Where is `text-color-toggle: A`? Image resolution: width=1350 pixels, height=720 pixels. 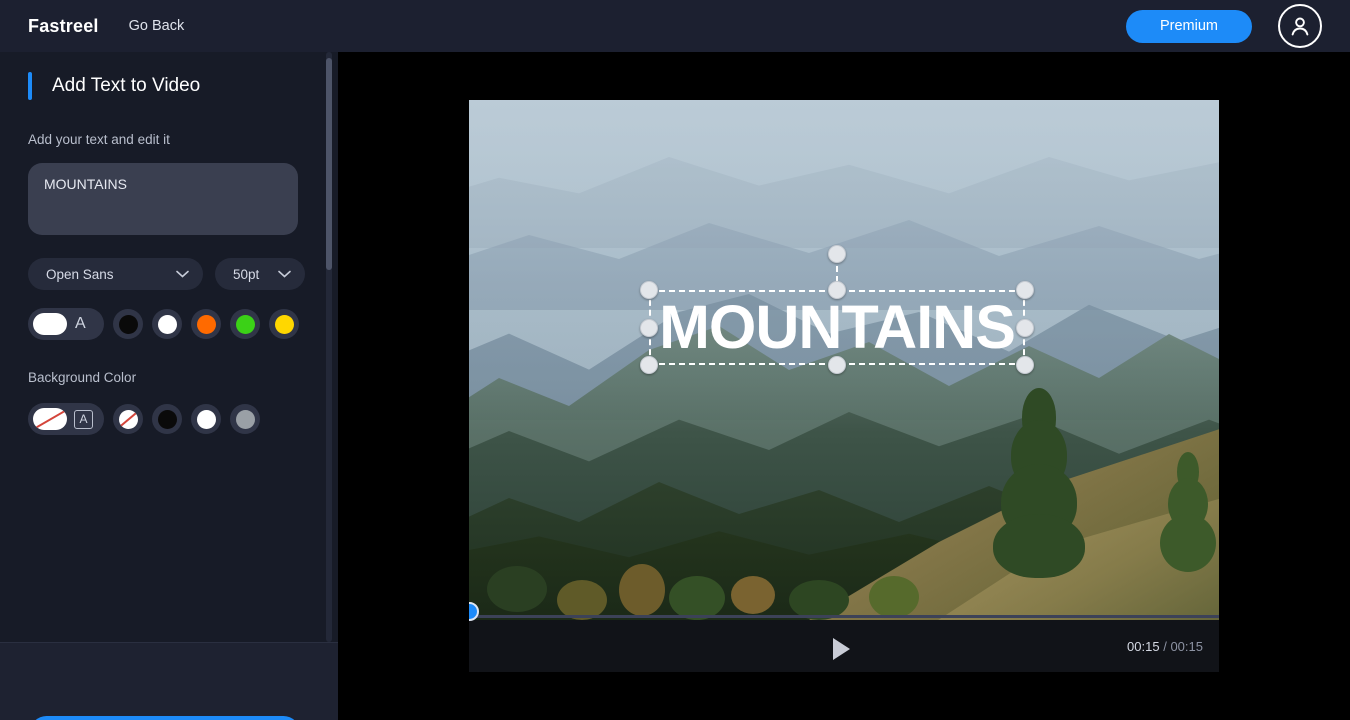 text-color-toggle: A is located at coordinates (66, 324).